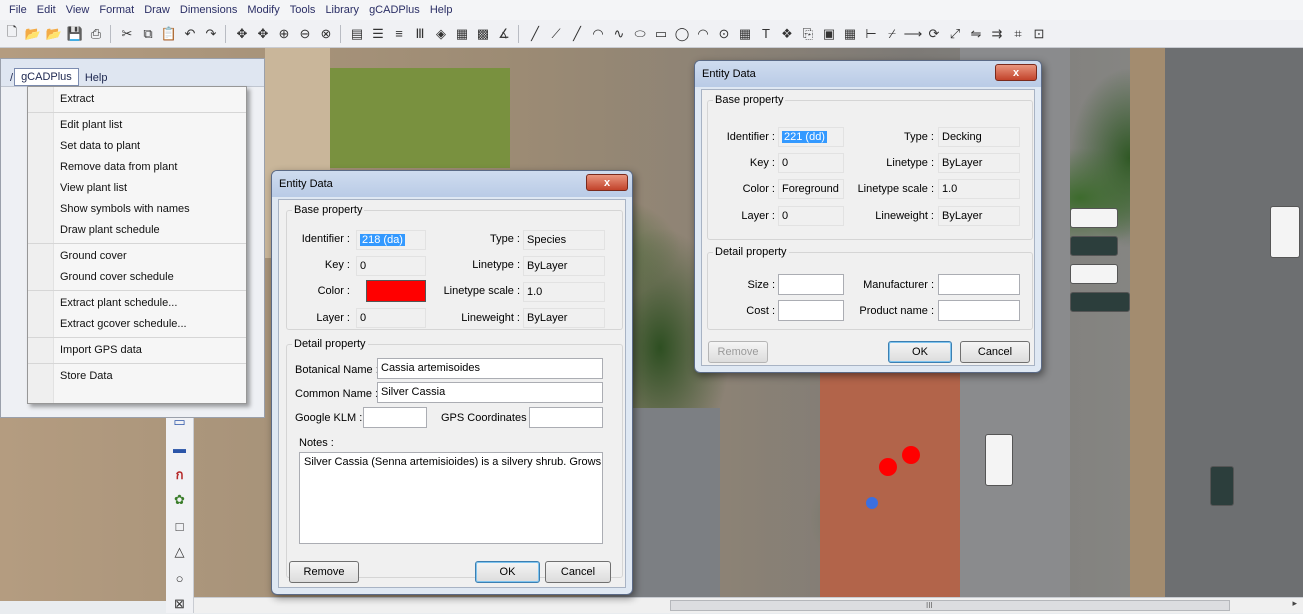 This screenshot has height=614, width=1303. Describe the element at coordinates (96, 78) in the screenshot. I see `tab-help: Help` at that location.